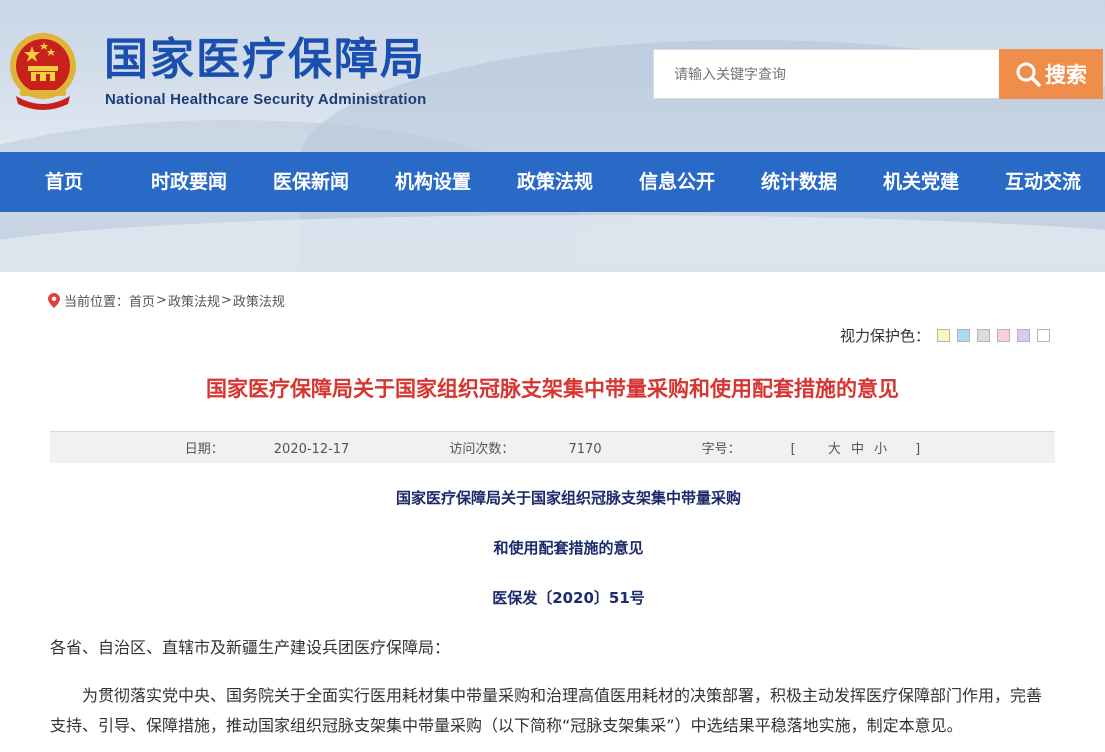 The width and height of the screenshot is (1105, 752). I want to click on nav-item-policies: 政策法规, so click(555, 182).